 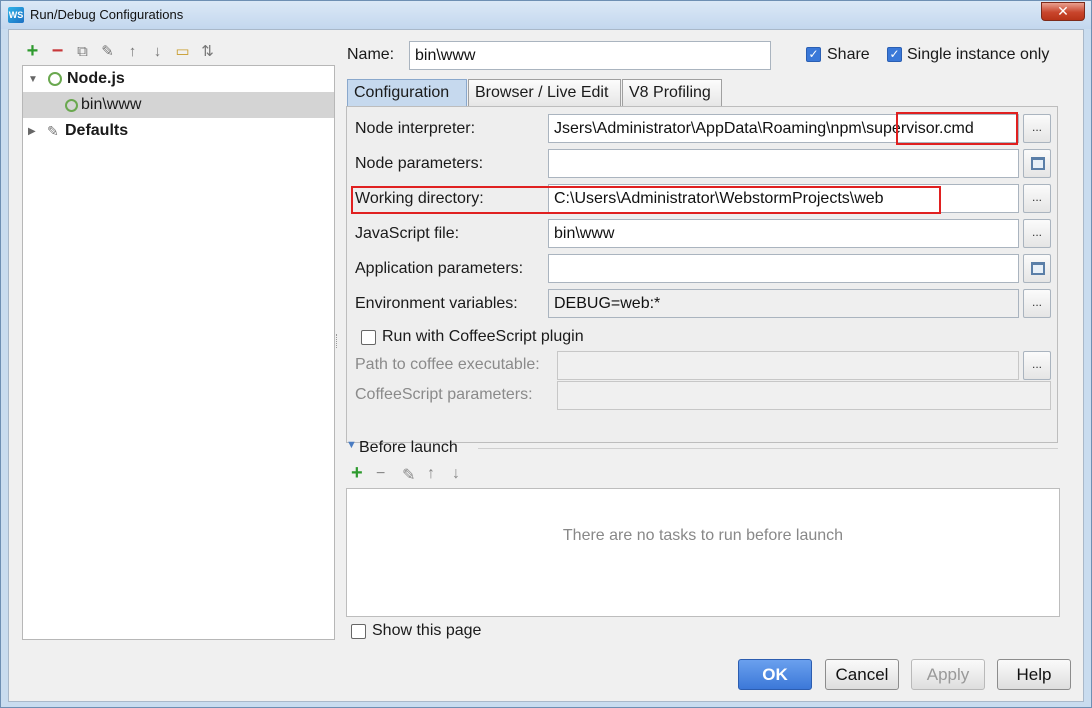 What do you see at coordinates (703, 535) in the screenshot?
I see `empty-tasks-text: There are no tasks to run before launch` at bounding box center [703, 535].